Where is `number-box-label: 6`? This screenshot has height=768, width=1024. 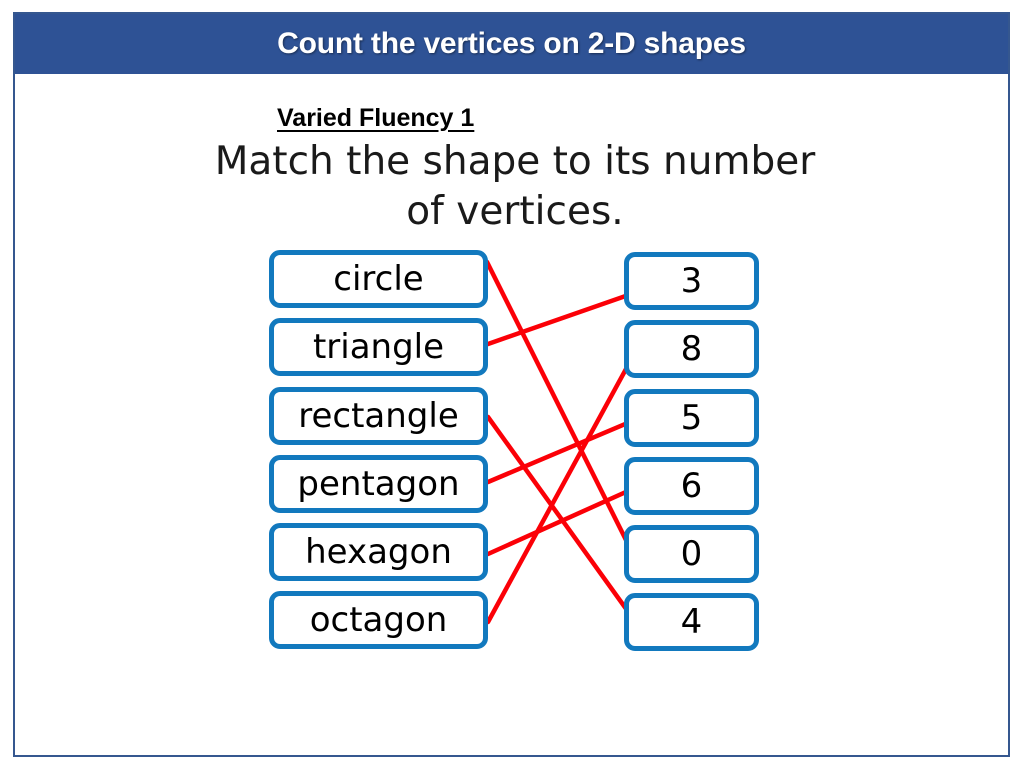 number-box-label: 6 is located at coordinates (691, 486).